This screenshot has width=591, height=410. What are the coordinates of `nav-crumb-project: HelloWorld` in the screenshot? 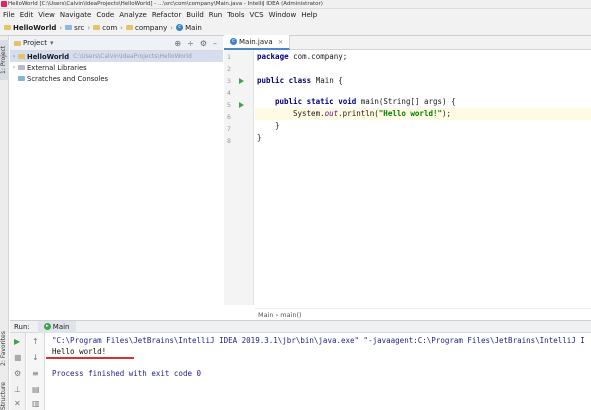 It's located at (30, 28).